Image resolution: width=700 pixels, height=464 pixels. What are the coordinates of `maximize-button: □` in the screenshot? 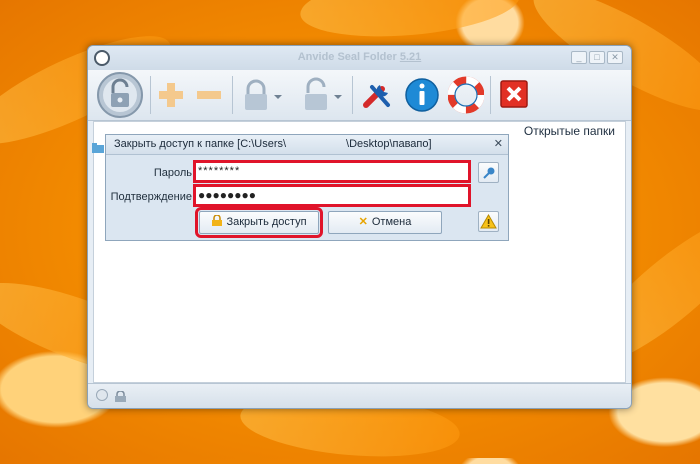 It's located at (597, 57).